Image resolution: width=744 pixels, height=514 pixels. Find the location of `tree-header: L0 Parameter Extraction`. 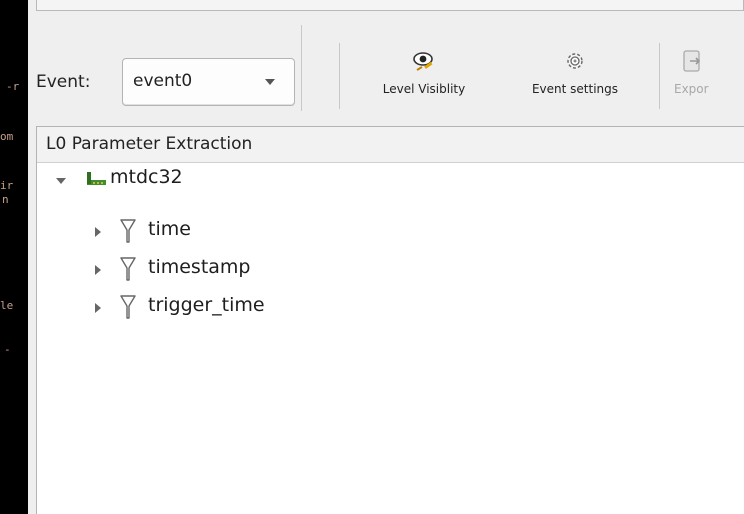

tree-header: L0 Parameter Extraction is located at coordinates (390, 145).